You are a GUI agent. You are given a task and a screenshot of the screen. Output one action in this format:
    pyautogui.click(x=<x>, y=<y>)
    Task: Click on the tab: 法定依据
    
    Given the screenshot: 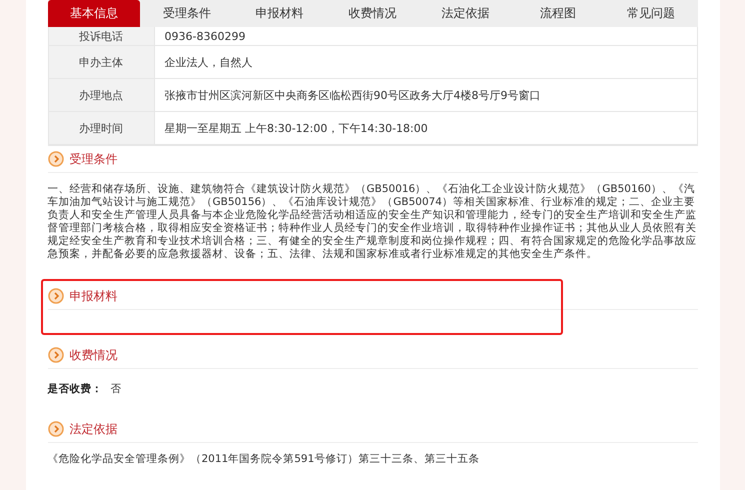 What is the action you would take?
    pyautogui.click(x=465, y=13)
    